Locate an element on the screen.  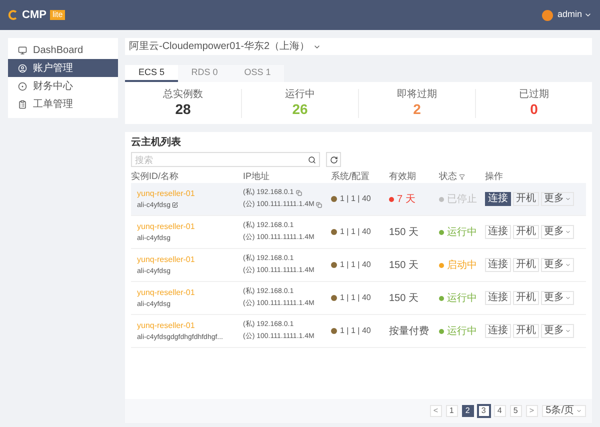
column-header: 有效期 is located at coordinates (403, 176).